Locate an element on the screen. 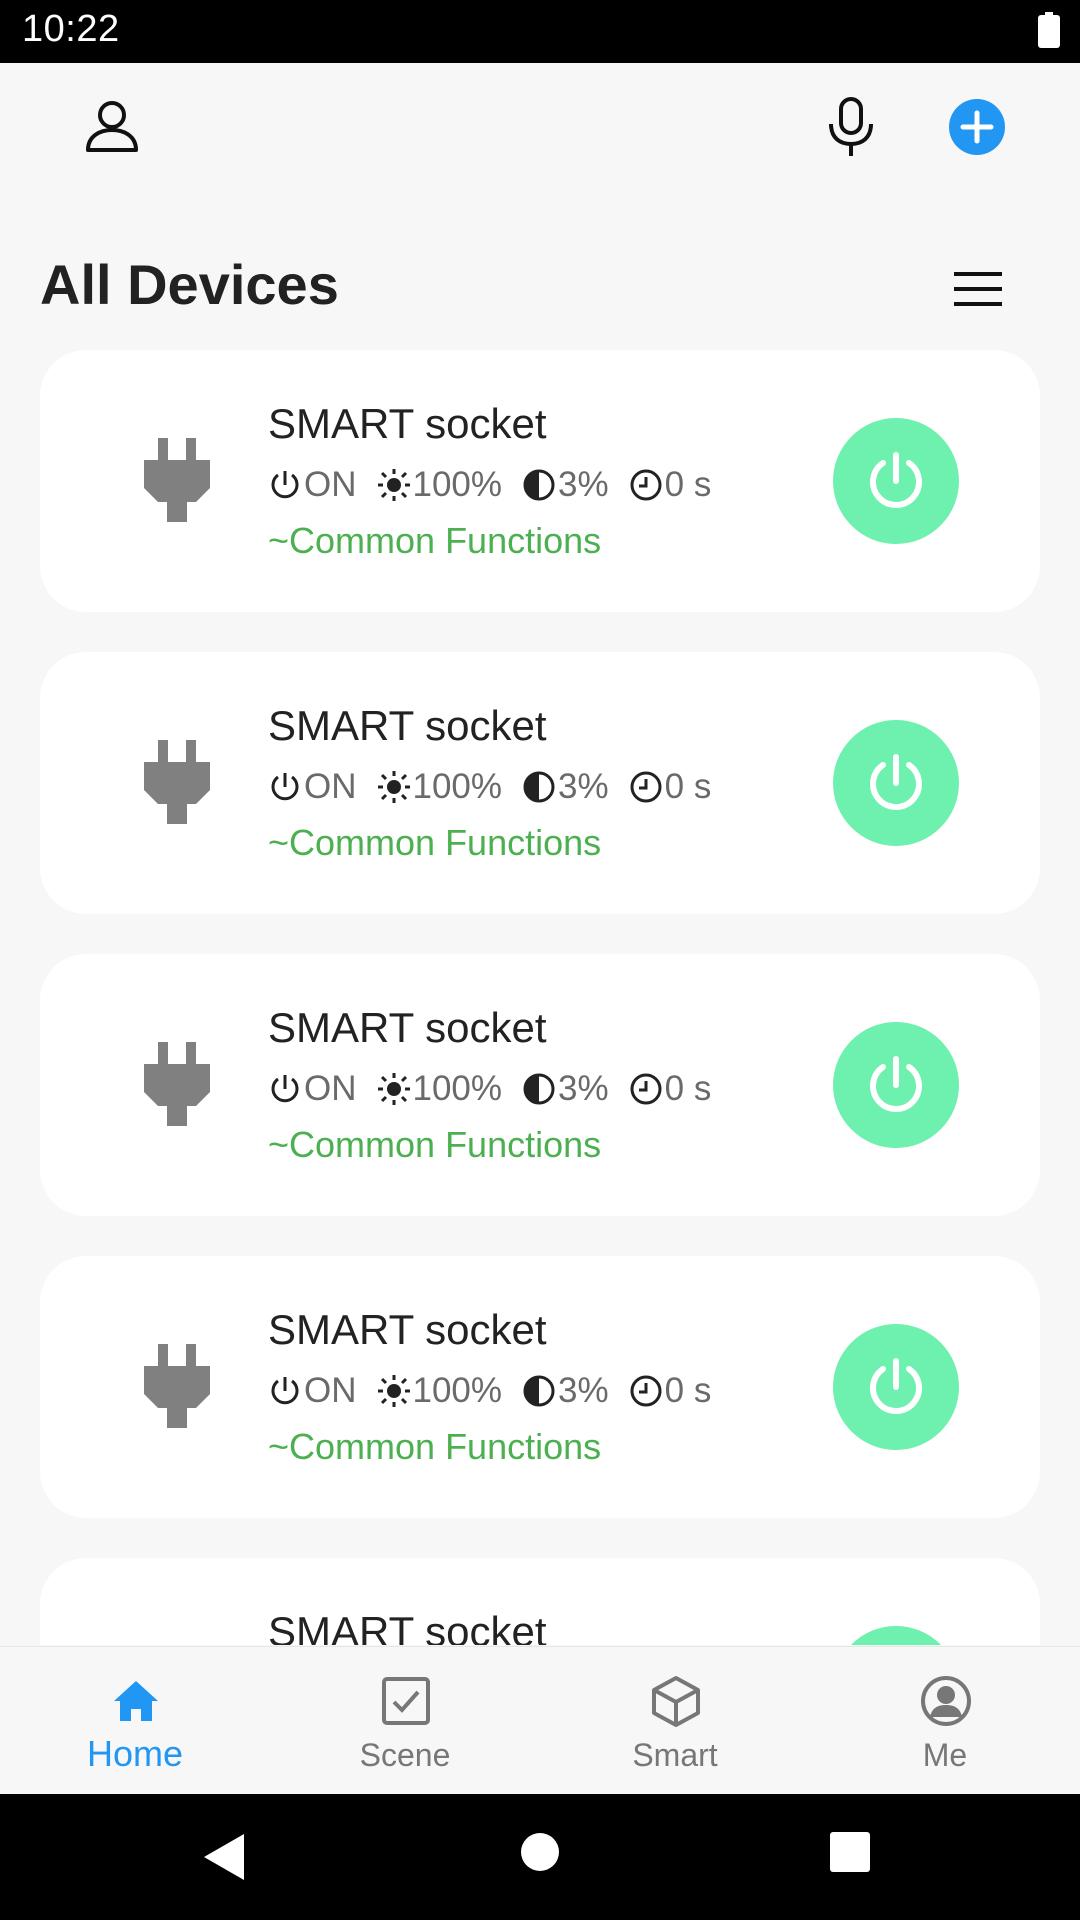 Image resolution: width=1080 pixels, height=1920 pixels. add-device-button is located at coordinates (977, 127).